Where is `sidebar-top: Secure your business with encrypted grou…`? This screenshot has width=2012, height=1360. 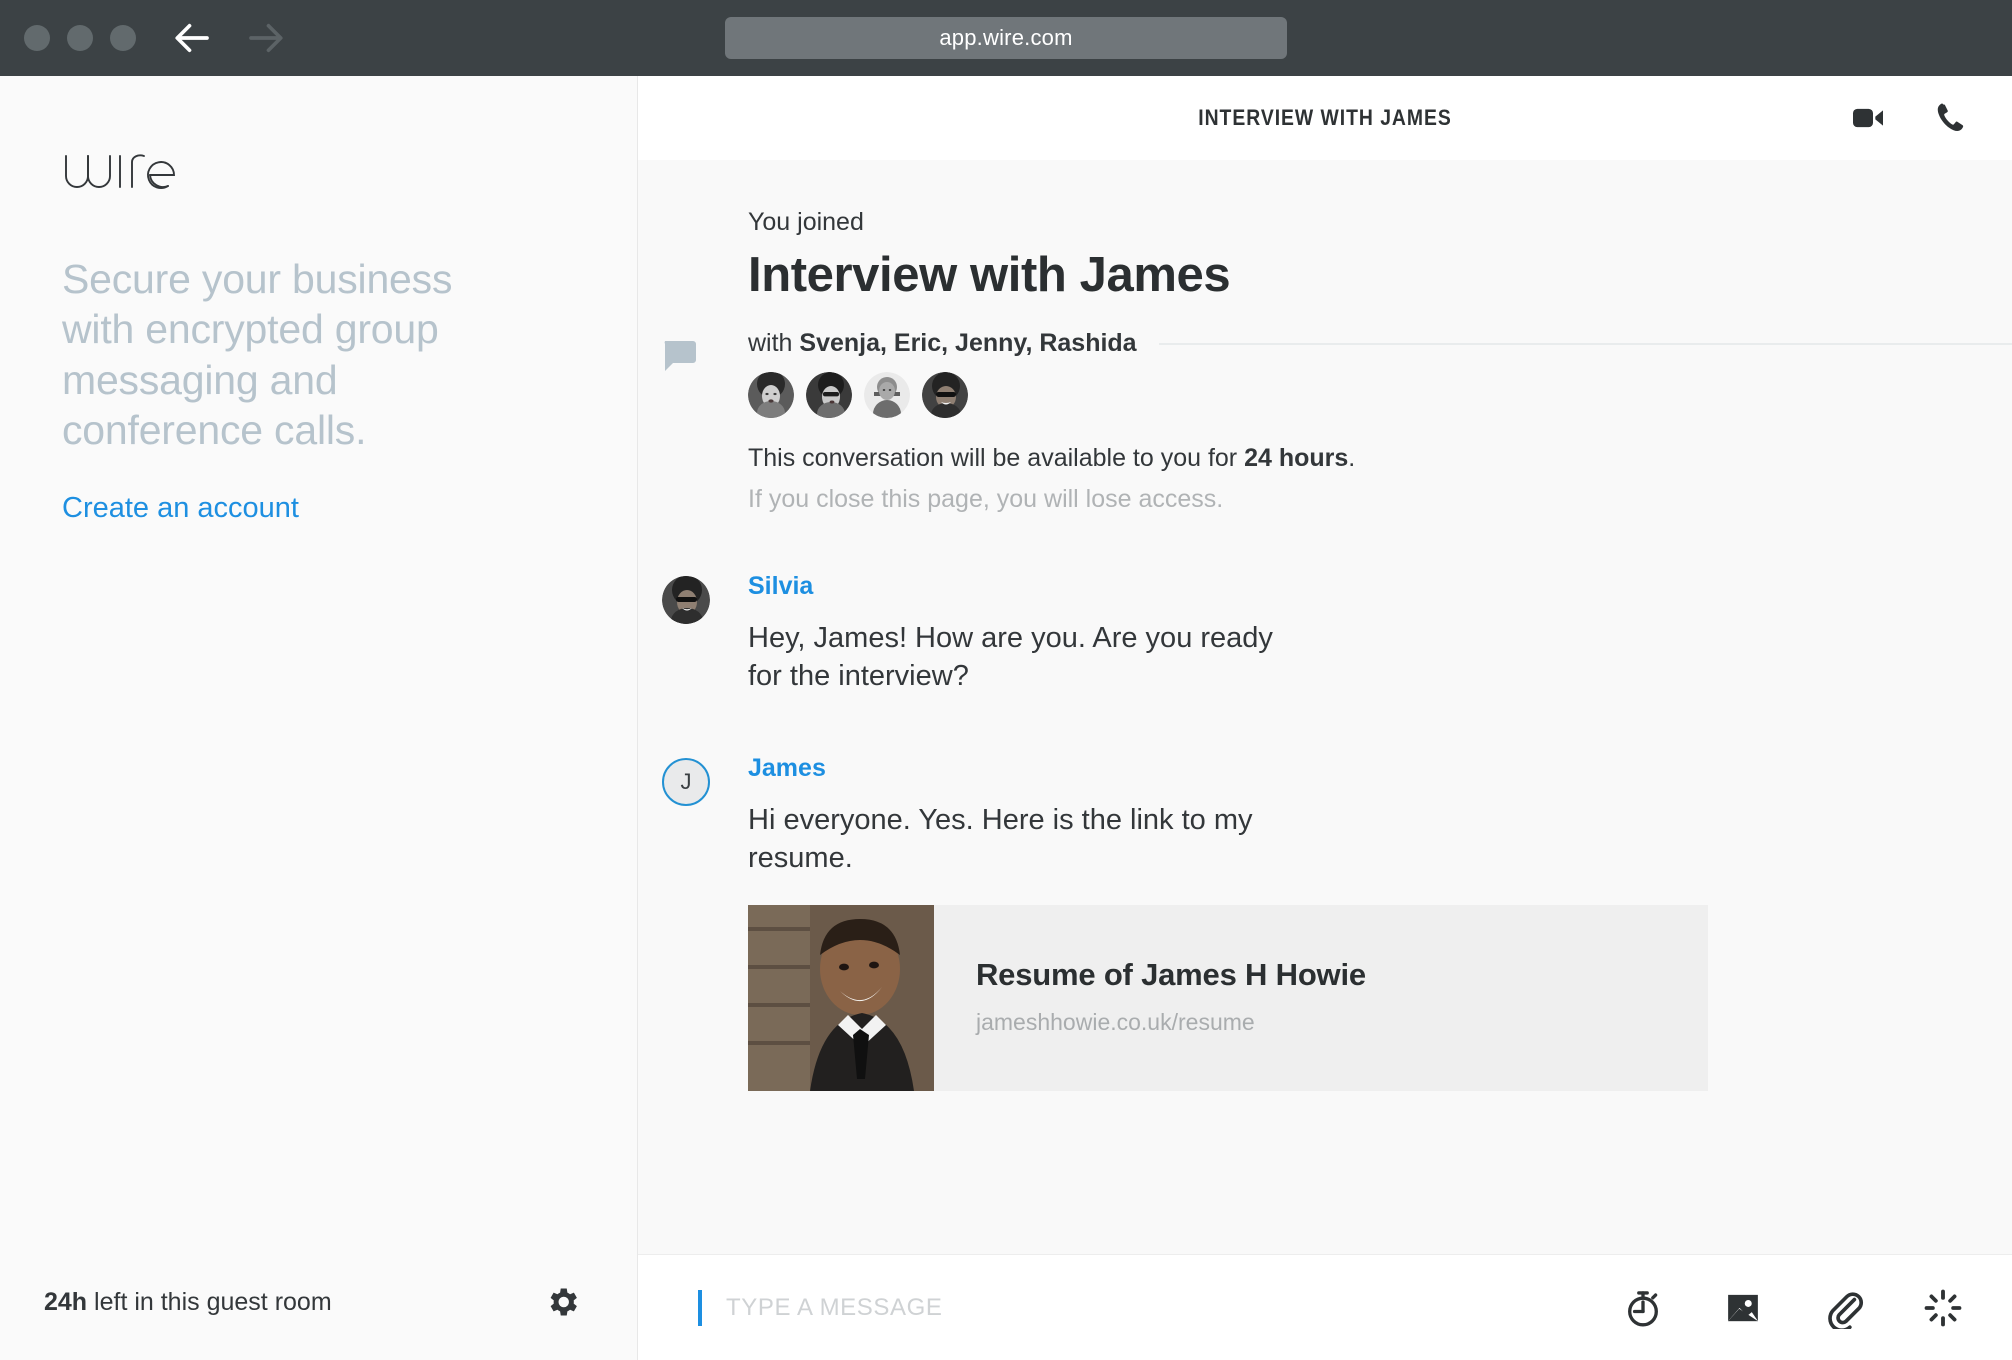
sidebar-top: Secure your business with encrypted grou… is located at coordinates (318, 300).